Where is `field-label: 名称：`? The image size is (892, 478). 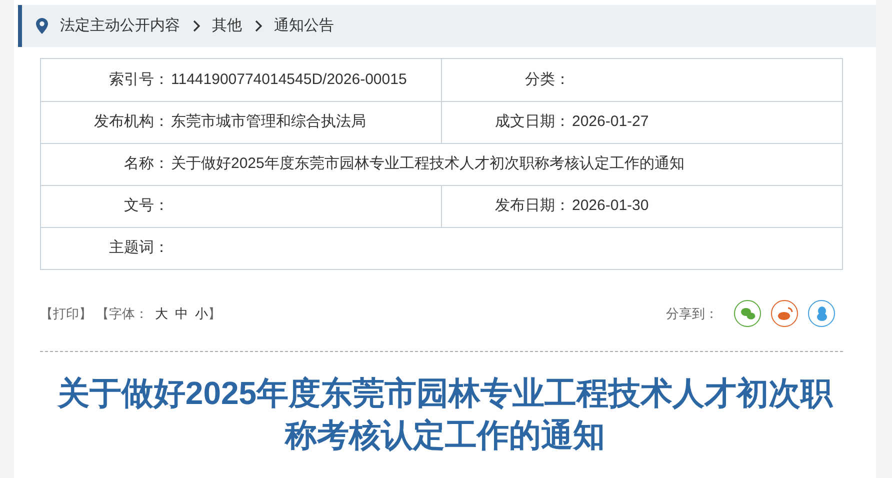
field-label: 名称： is located at coordinates (146, 163).